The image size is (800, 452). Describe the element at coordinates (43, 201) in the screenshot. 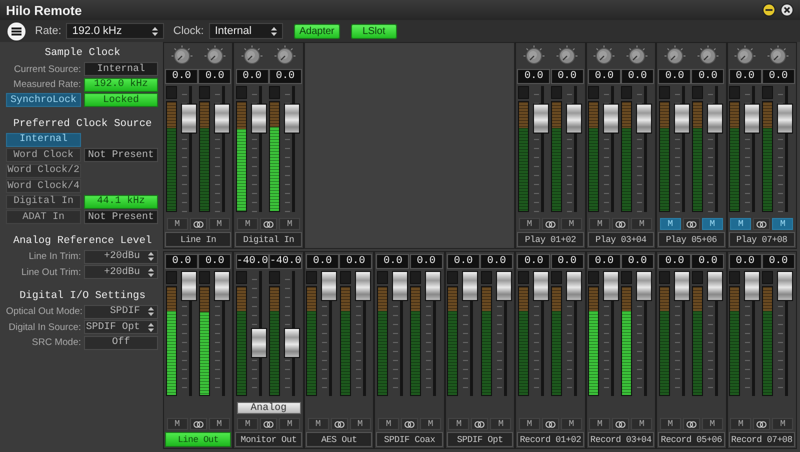

I see `clock-source-option: Digital In` at that location.